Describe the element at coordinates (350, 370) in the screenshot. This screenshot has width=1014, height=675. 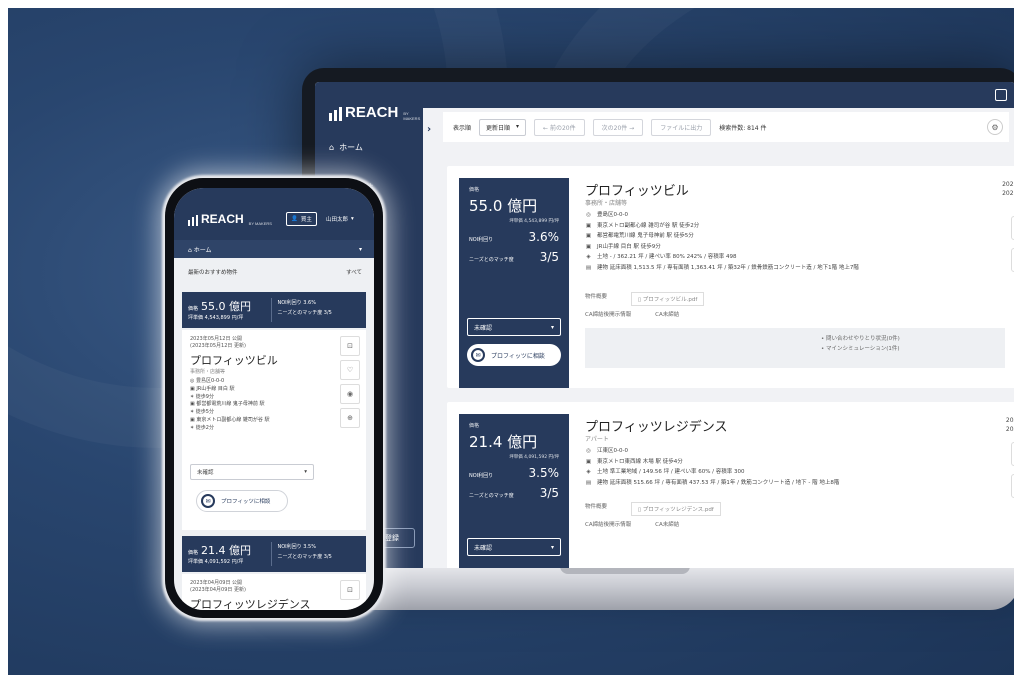
I see `favorite-icon: ♡` at that location.